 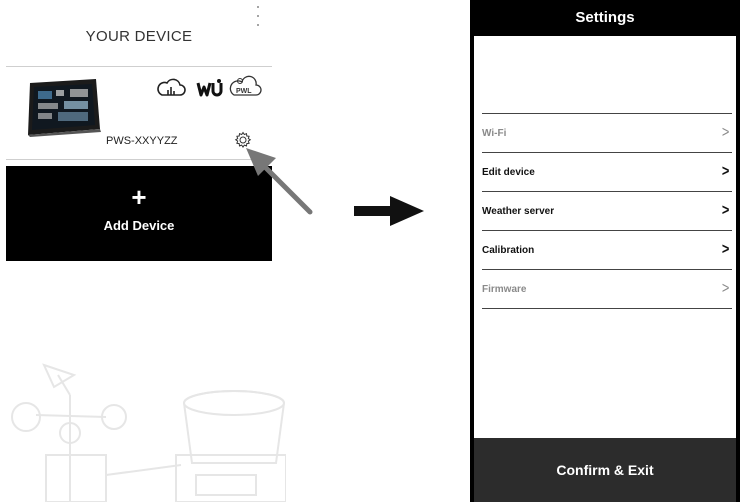 What do you see at coordinates (605, 18) in the screenshot?
I see `settings-title: Settings` at bounding box center [605, 18].